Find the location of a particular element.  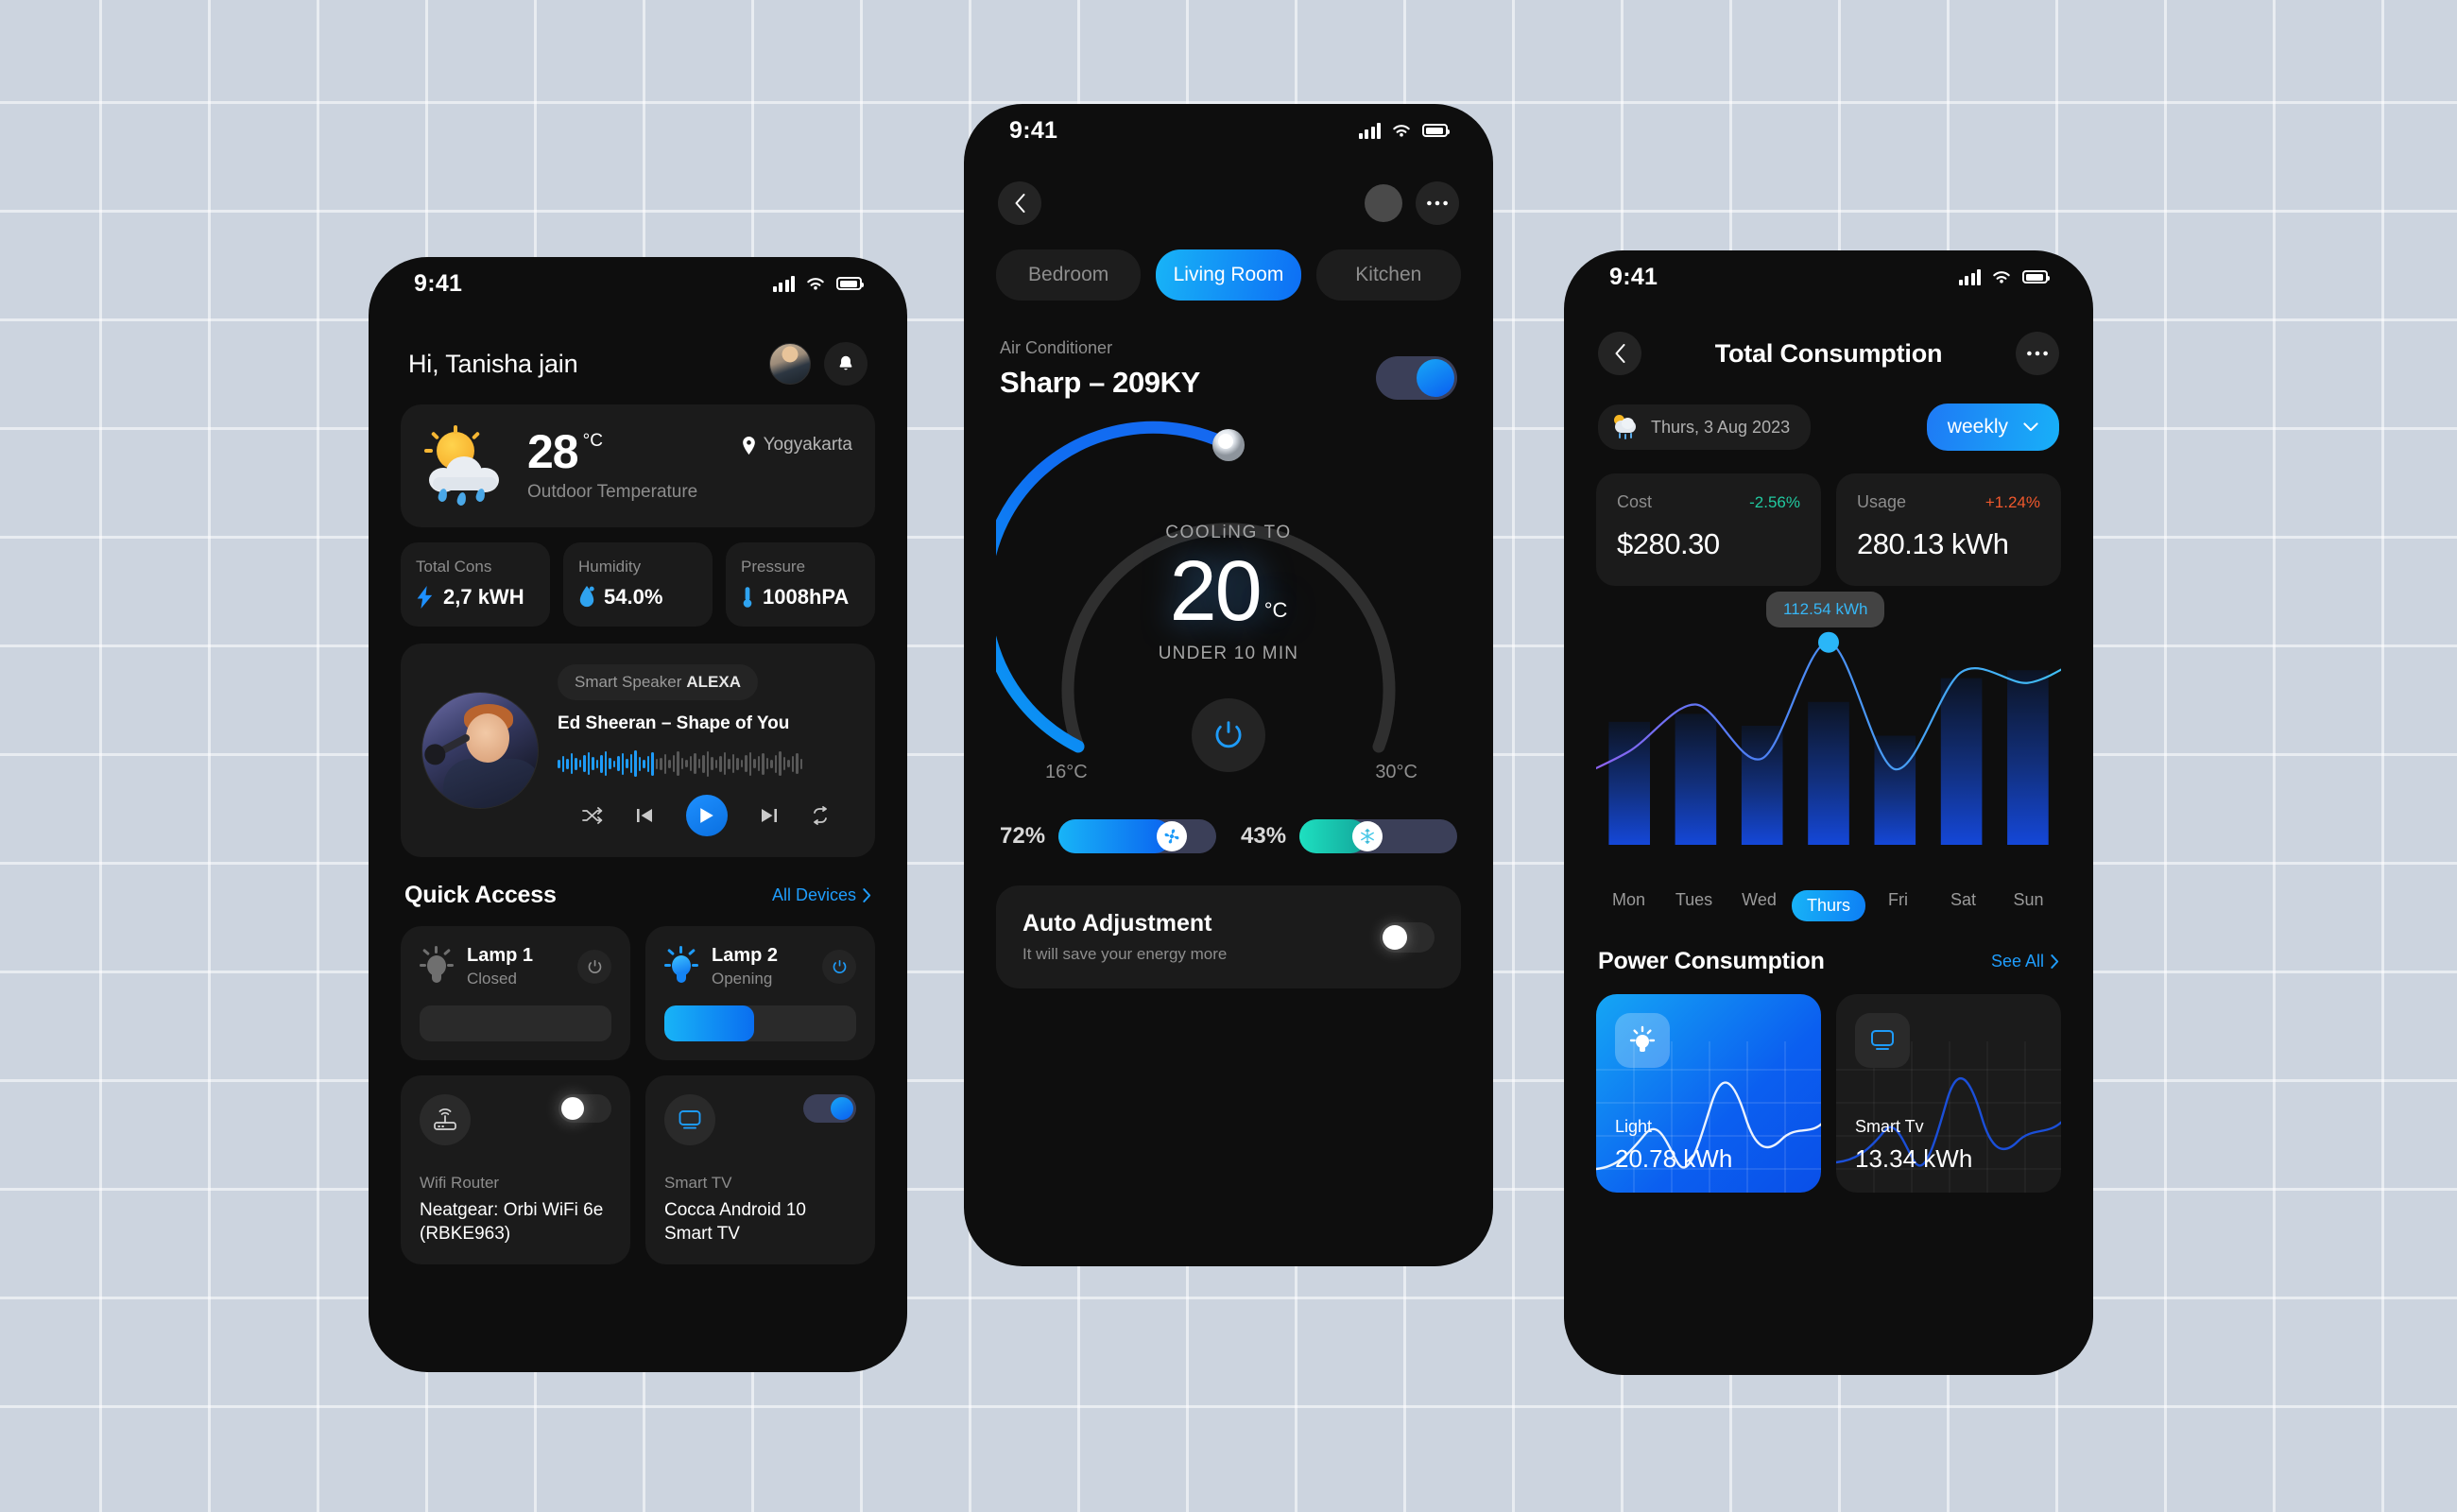

period-selector: weekly is located at coordinates (1992, 427).